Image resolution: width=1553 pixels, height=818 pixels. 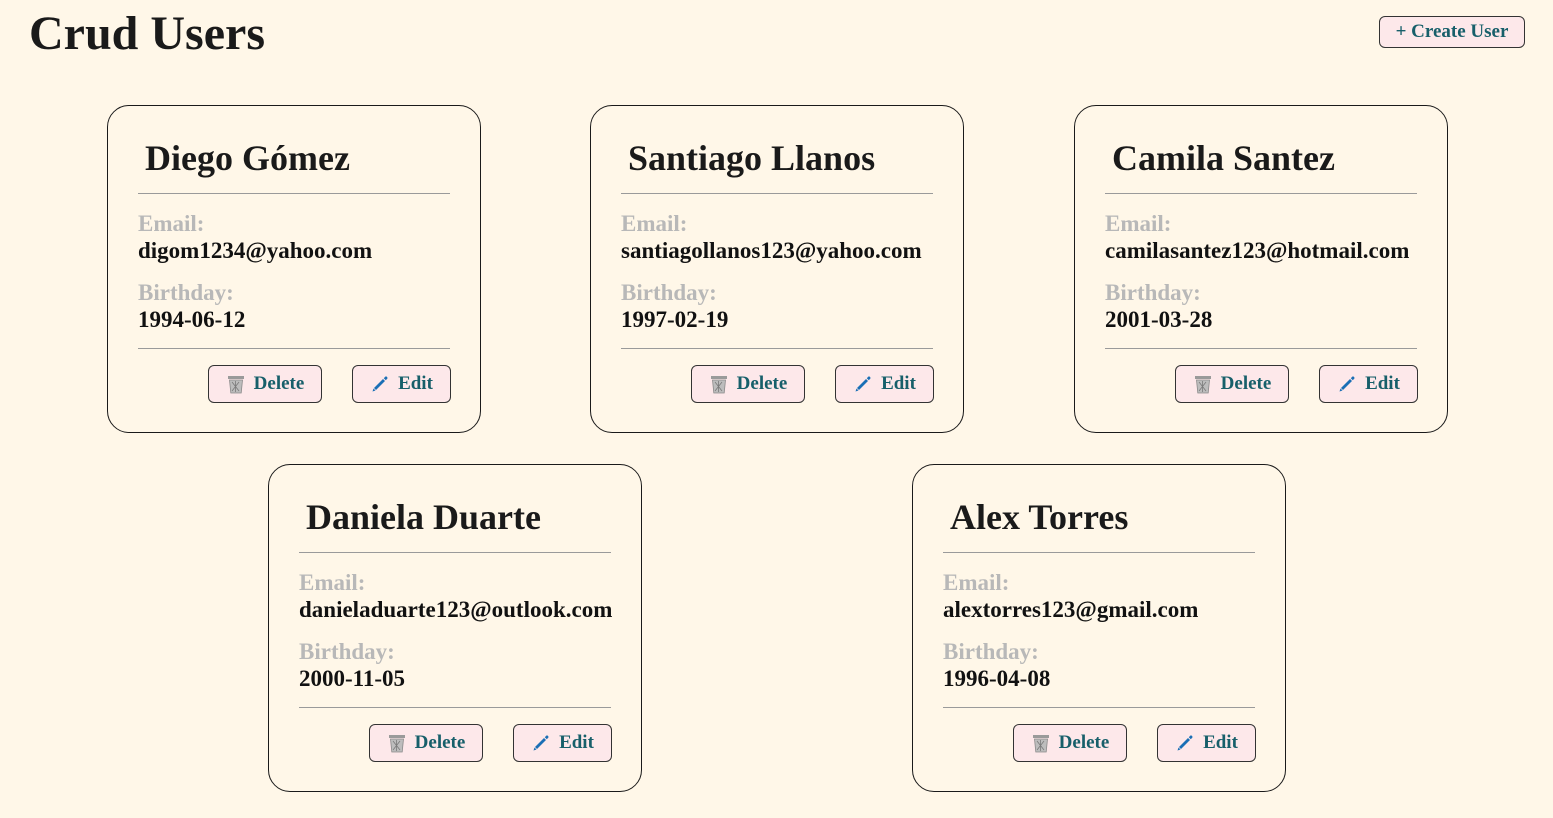 What do you see at coordinates (192, 319) in the screenshot?
I see `birthday-value: 1994-06-12` at bounding box center [192, 319].